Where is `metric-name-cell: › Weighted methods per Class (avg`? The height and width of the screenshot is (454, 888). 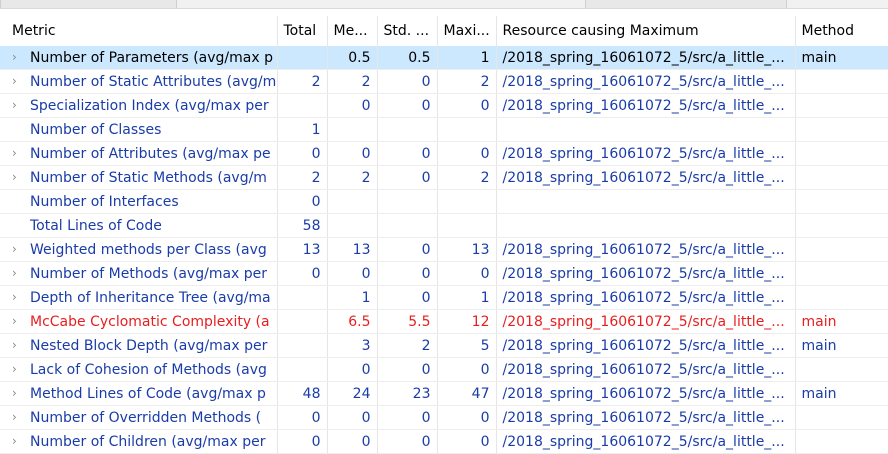 metric-name-cell: › Weighted methods per Class (avg is located at coordinates (139, 249).